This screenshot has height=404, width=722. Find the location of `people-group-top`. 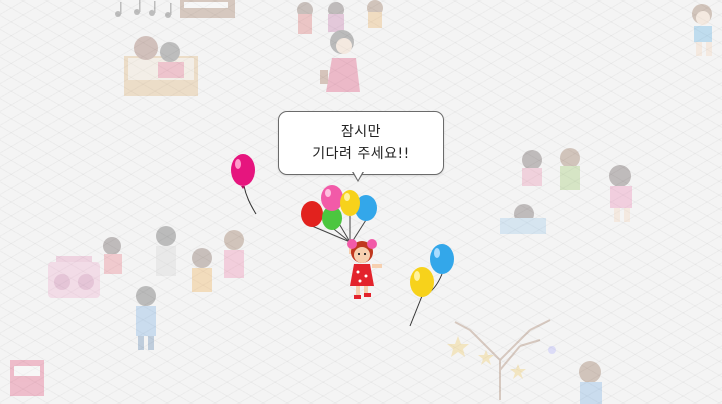

people-group-top is located at coordinates (340, 17).